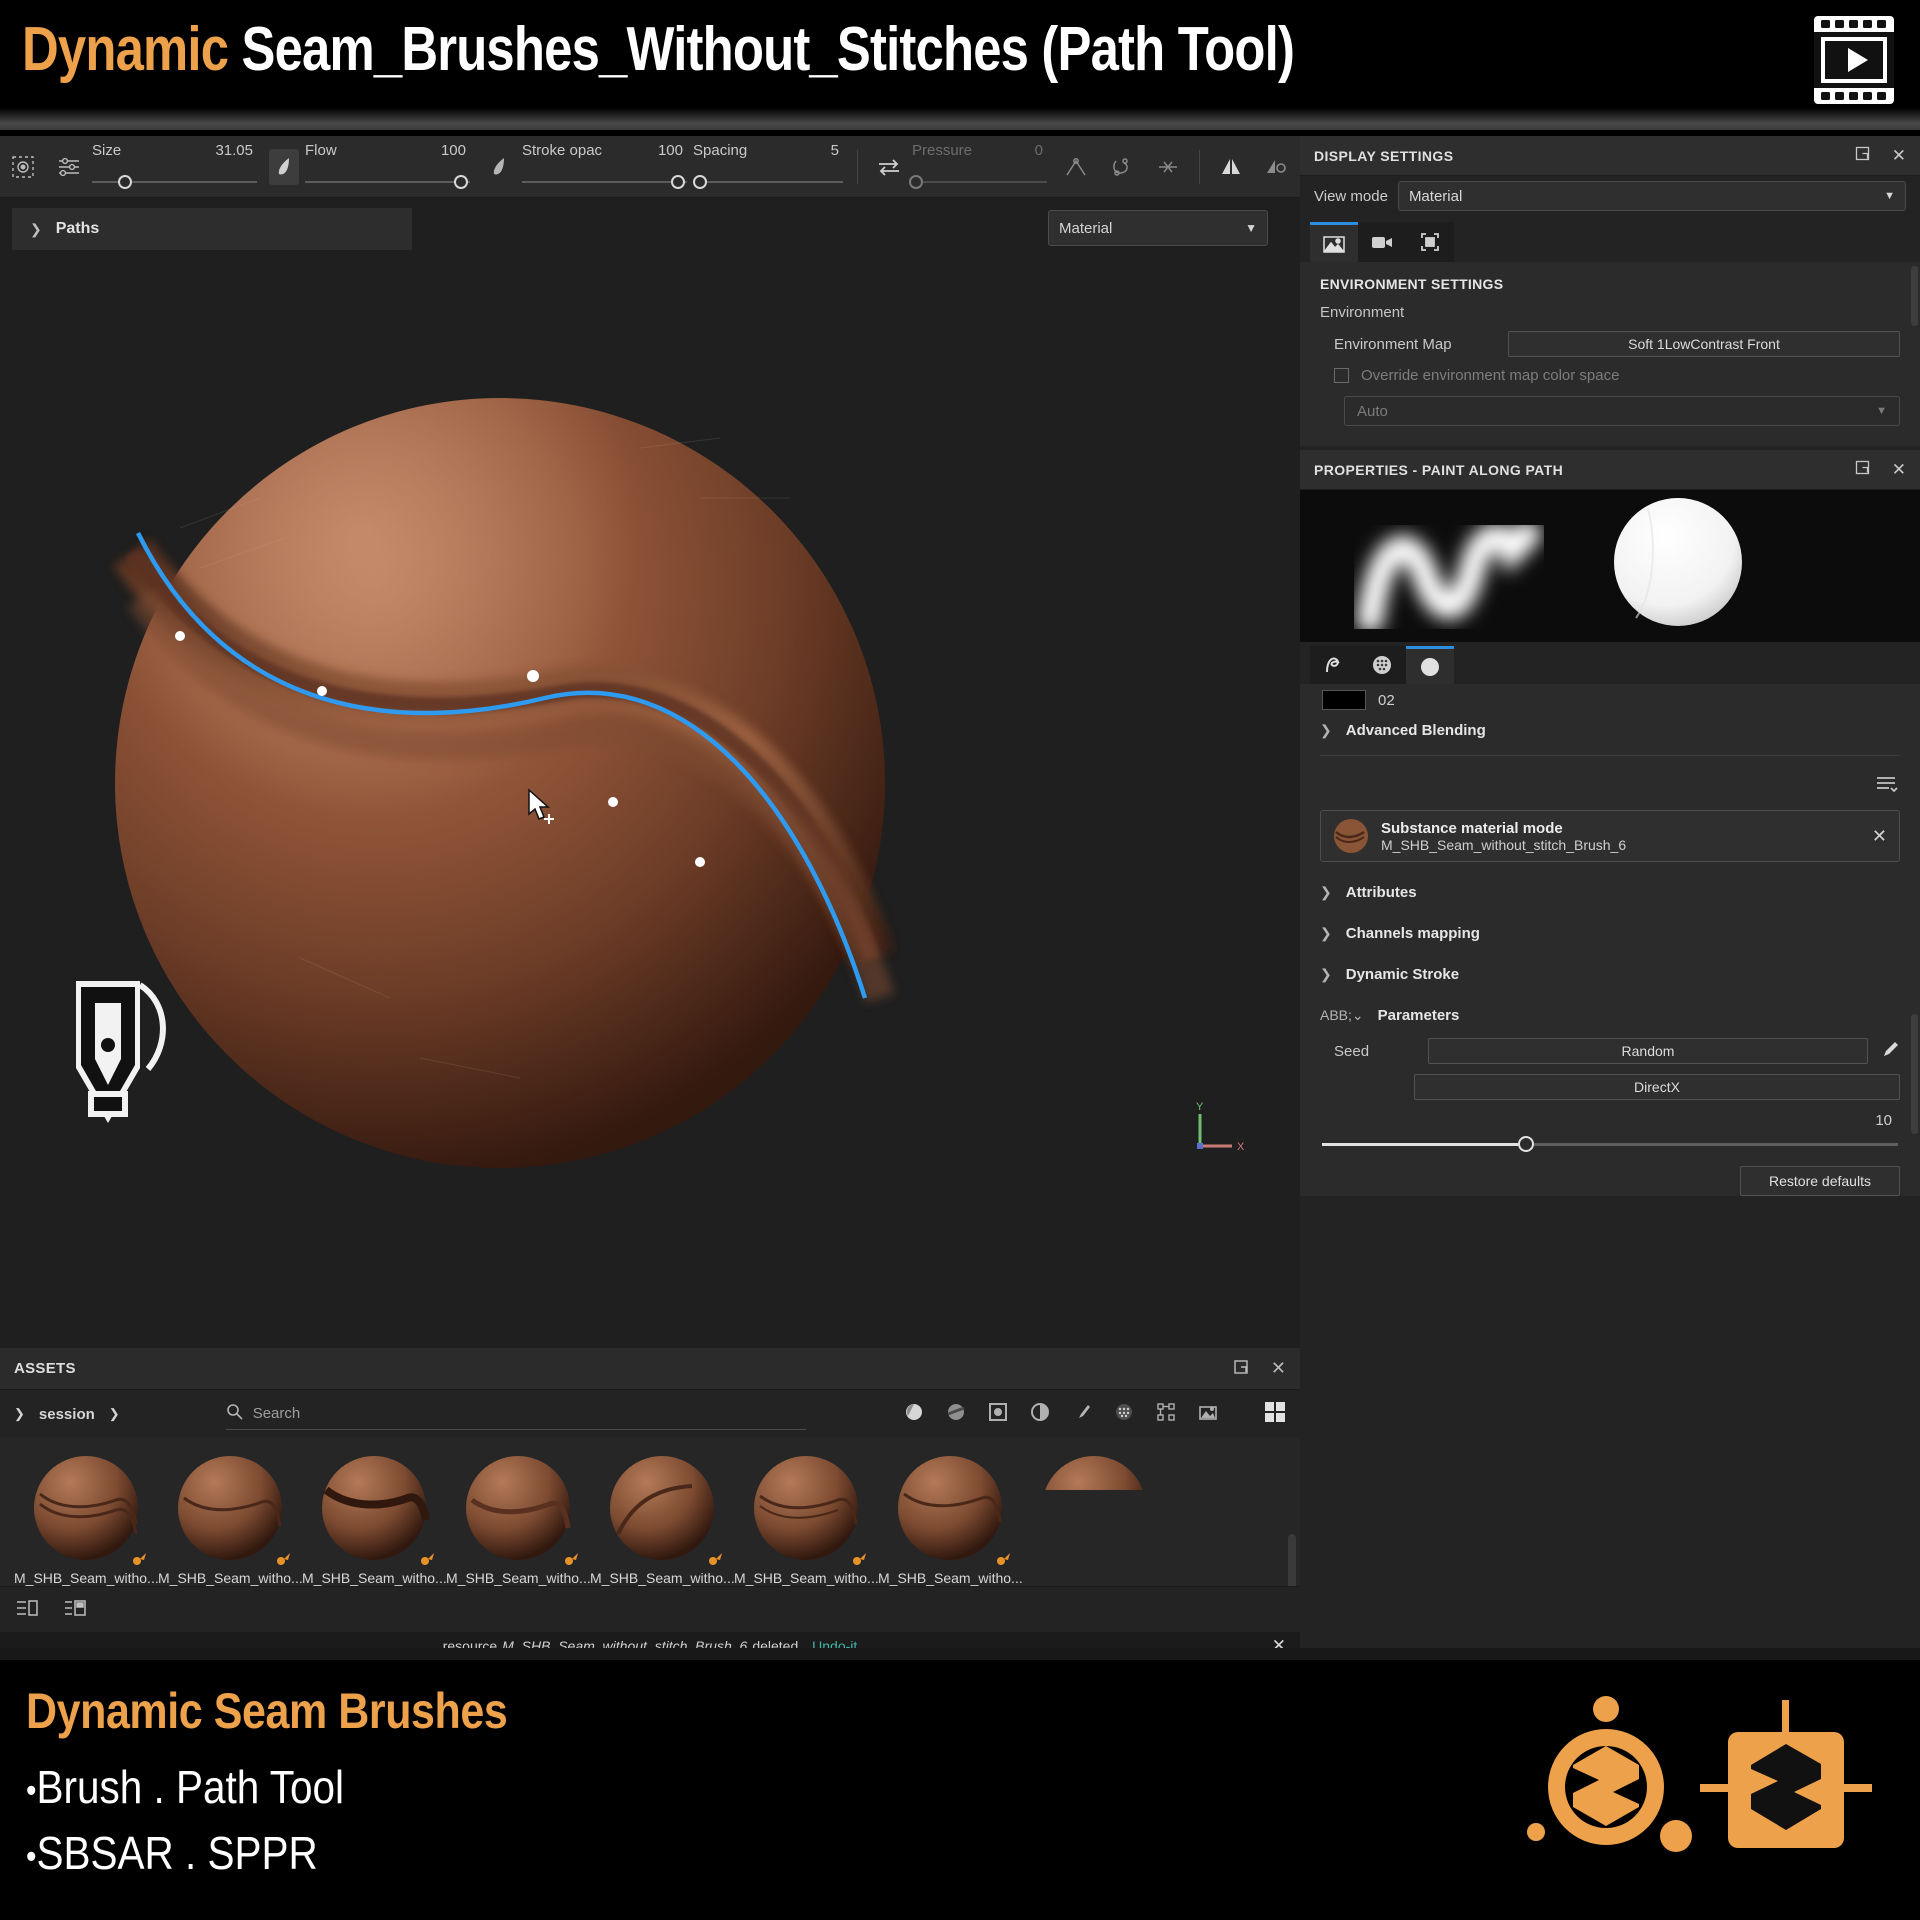 The image size is (1920, 1920). Describe the element at coordinates (1648, 1051) in the screenshot. I see `seed-random-button: Random` at that location.